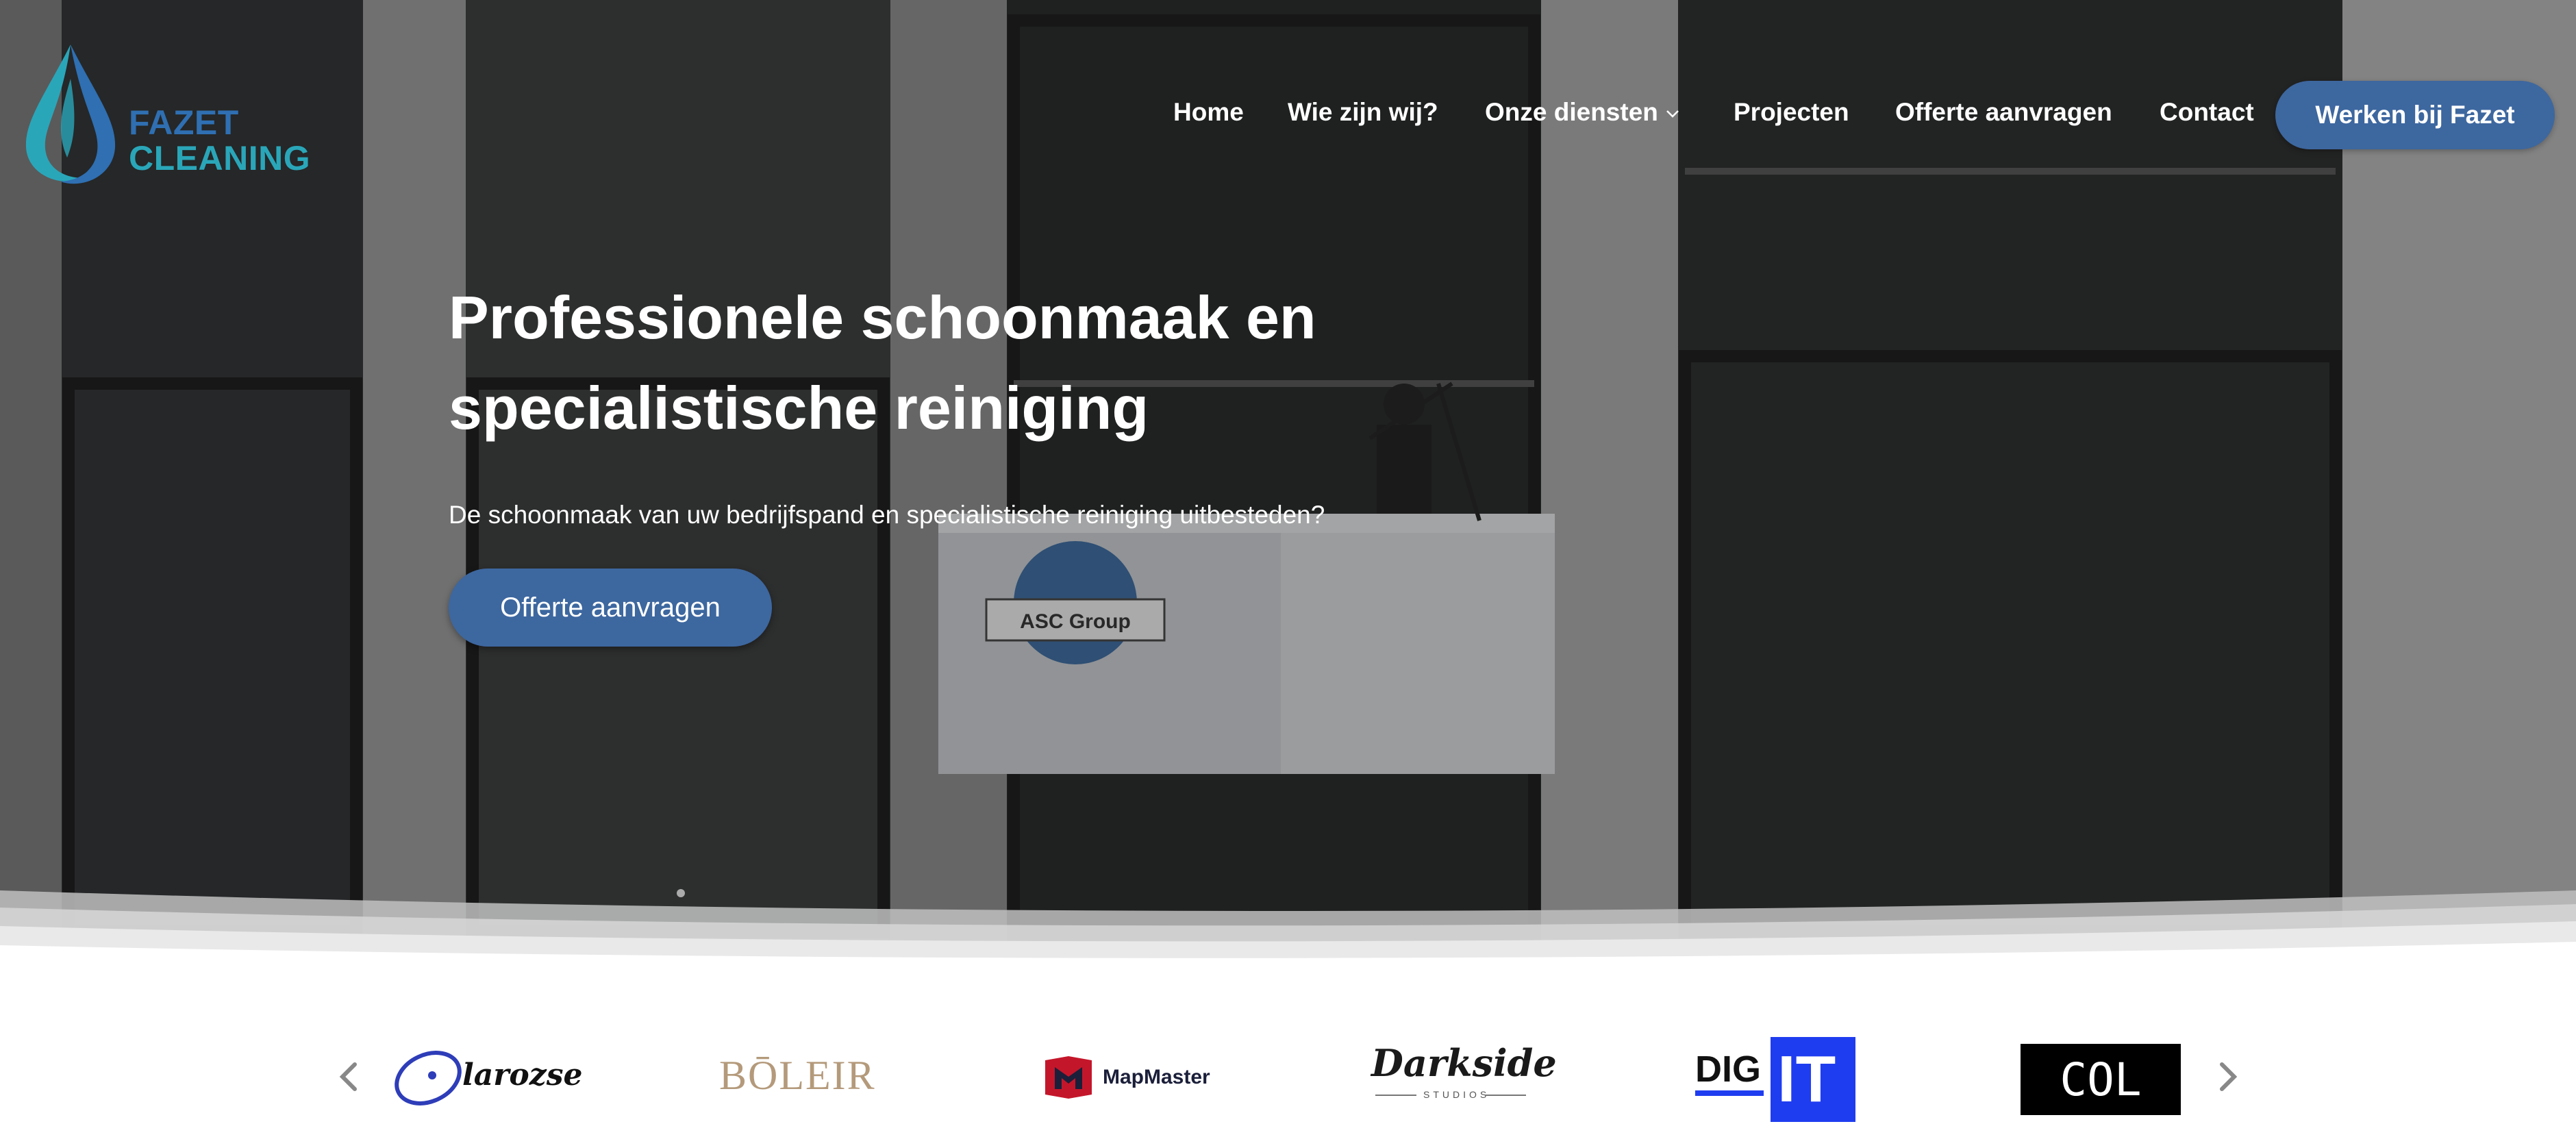 Image resolution: width=2576 pixels, height=1137 pixels. What do you see at coordinates (1806, 1079) in the screenshot?
I see `partner-logo-digit-suffix: IT` at bounding box center [1806, 1079].